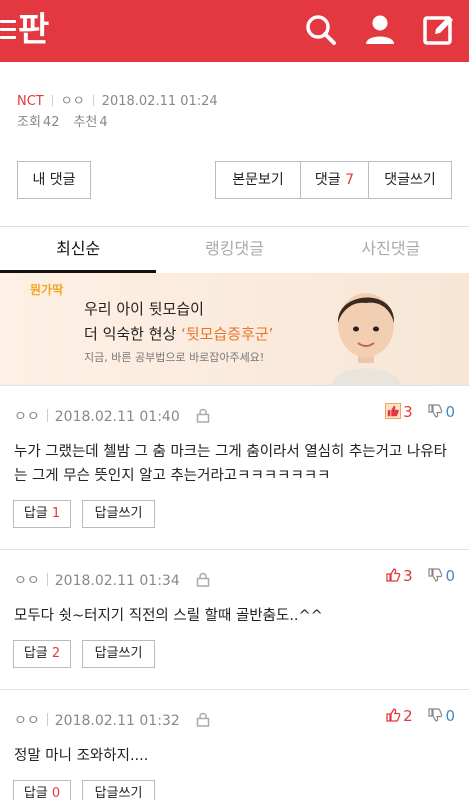  I want to click on view-post-button: 본문보기, so click(258, 180).